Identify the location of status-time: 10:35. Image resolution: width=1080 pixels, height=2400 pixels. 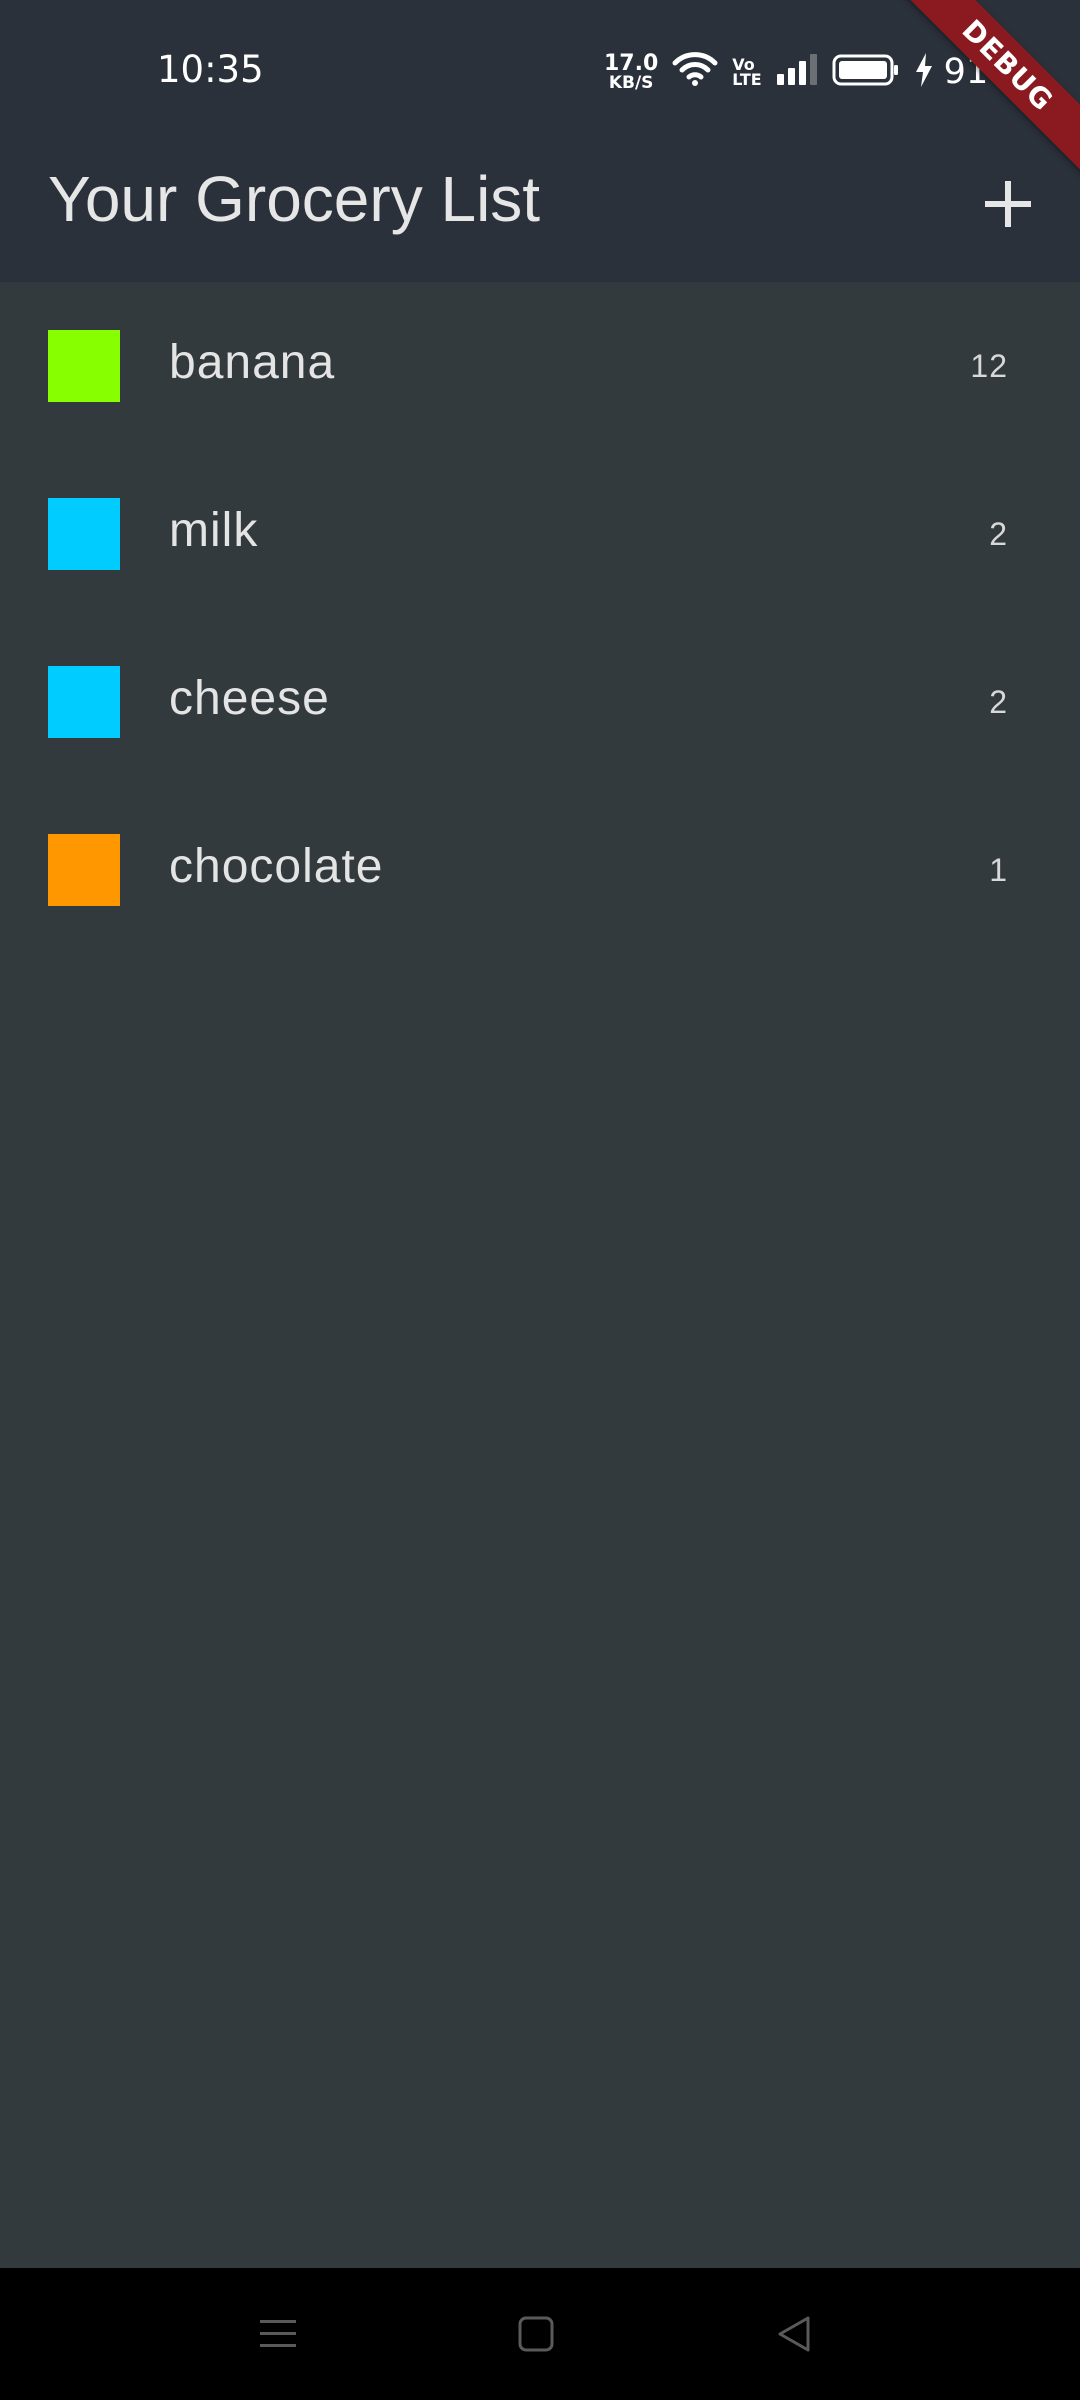
(210, 69).